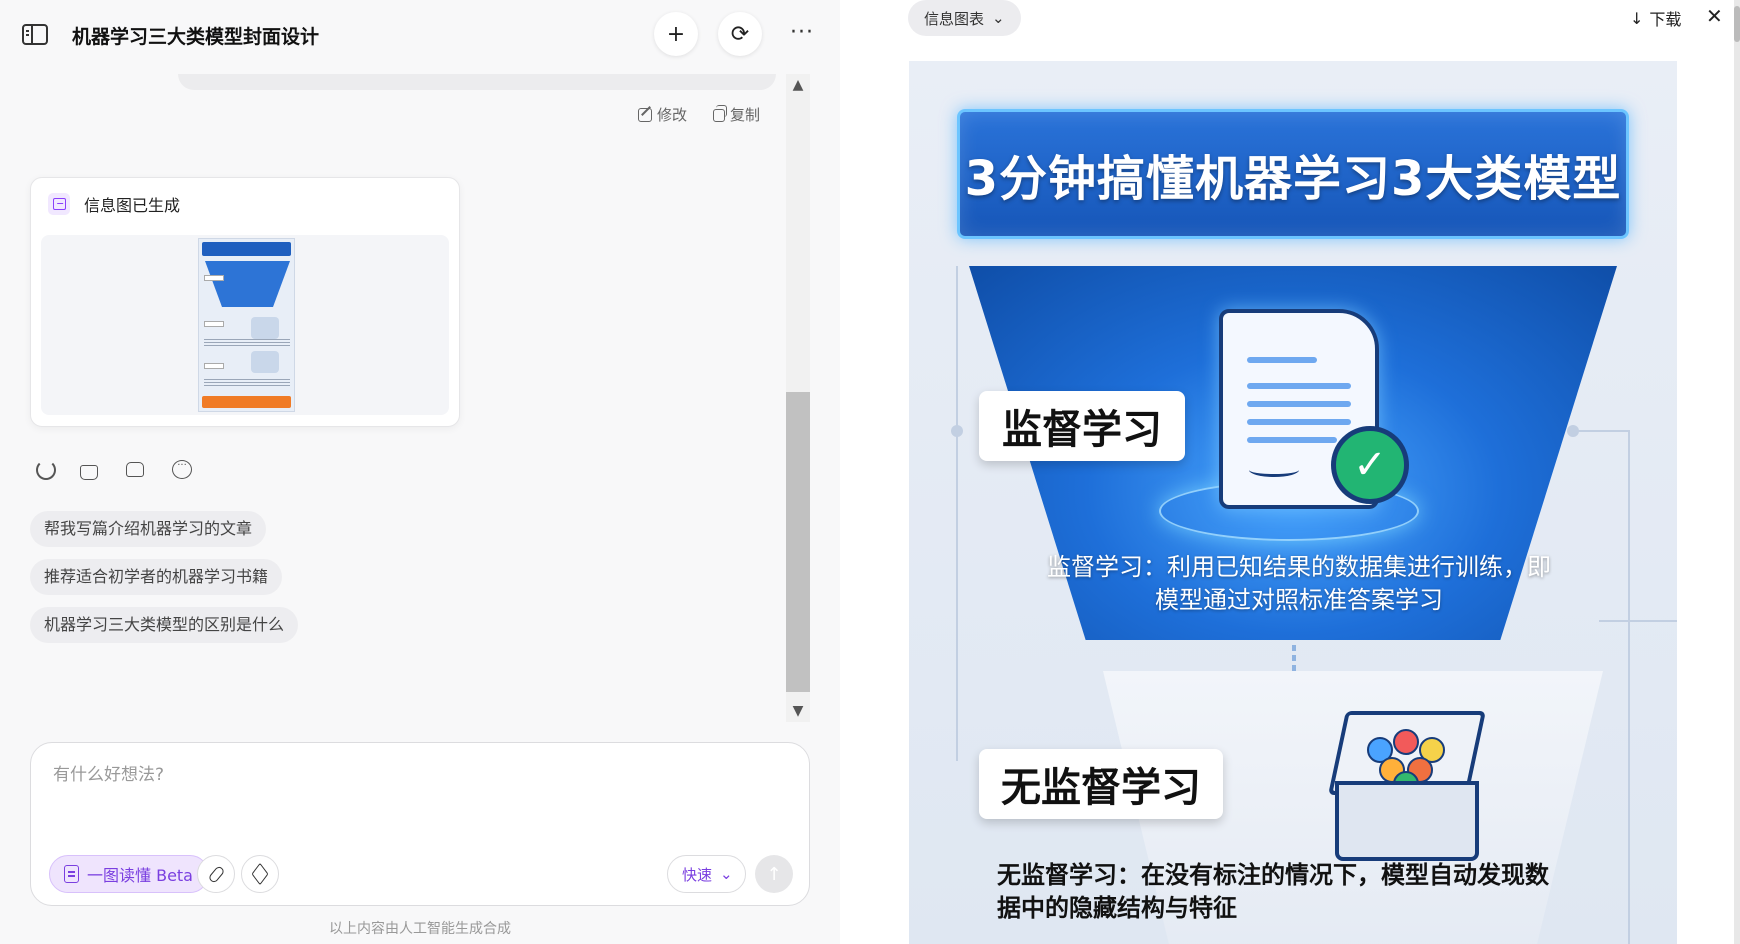 The image size is (1740, 944). Describe the element at coordinates (1406, 742) in the screenshot. I see `ball` at that location.